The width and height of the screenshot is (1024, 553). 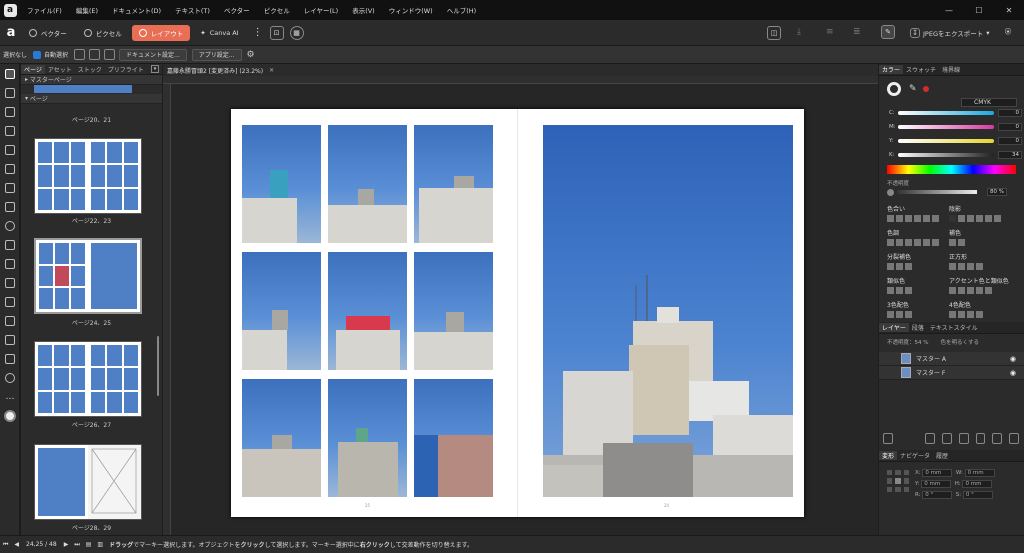 I want to click on slider-value: 34, so click(x=1010, y=155).